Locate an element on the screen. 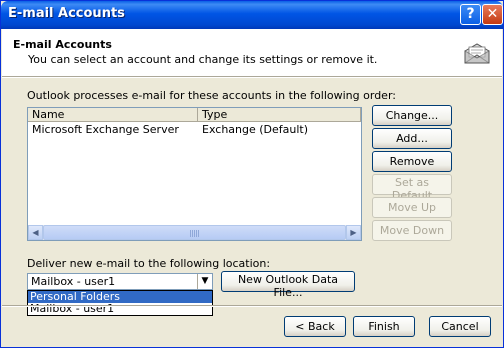 The width and height of the screenshot is (504, 348). scroll-thumb is located at coordinates (194, 232).